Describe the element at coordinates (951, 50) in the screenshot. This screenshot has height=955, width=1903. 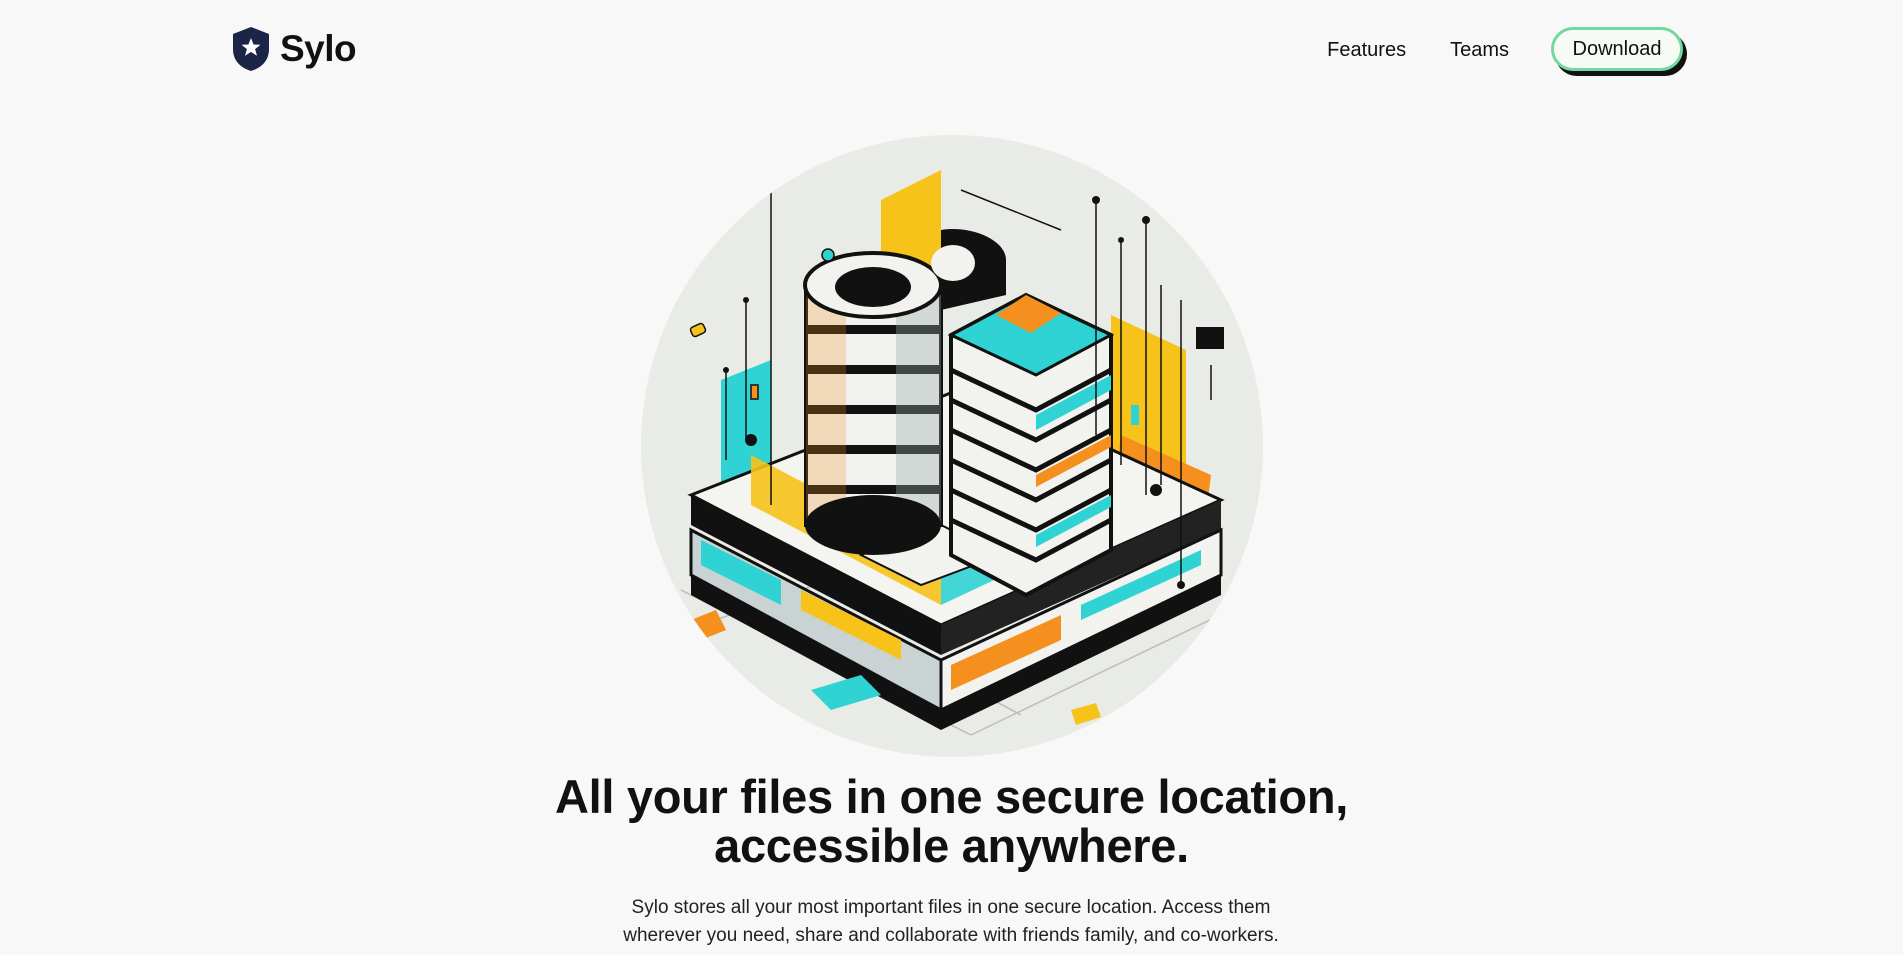
I see `site-header: Sylo Features Teams Download` at that location.